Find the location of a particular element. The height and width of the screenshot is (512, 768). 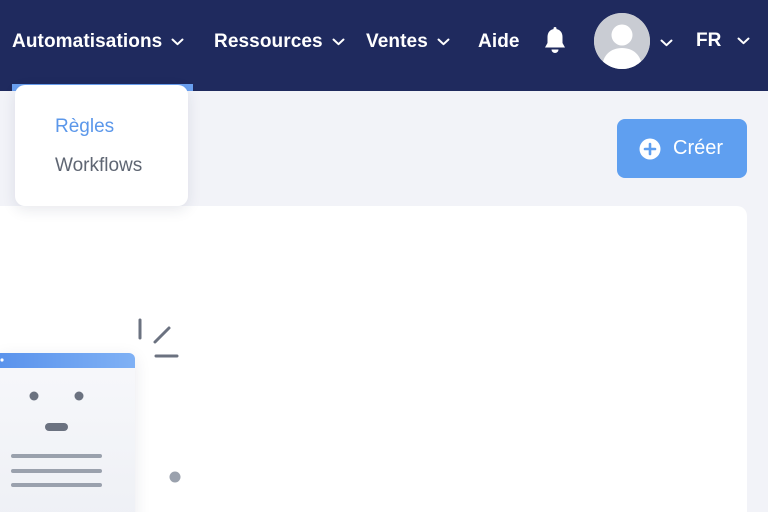

nav-item-aide: Aide is located at coordinates (499, 42).